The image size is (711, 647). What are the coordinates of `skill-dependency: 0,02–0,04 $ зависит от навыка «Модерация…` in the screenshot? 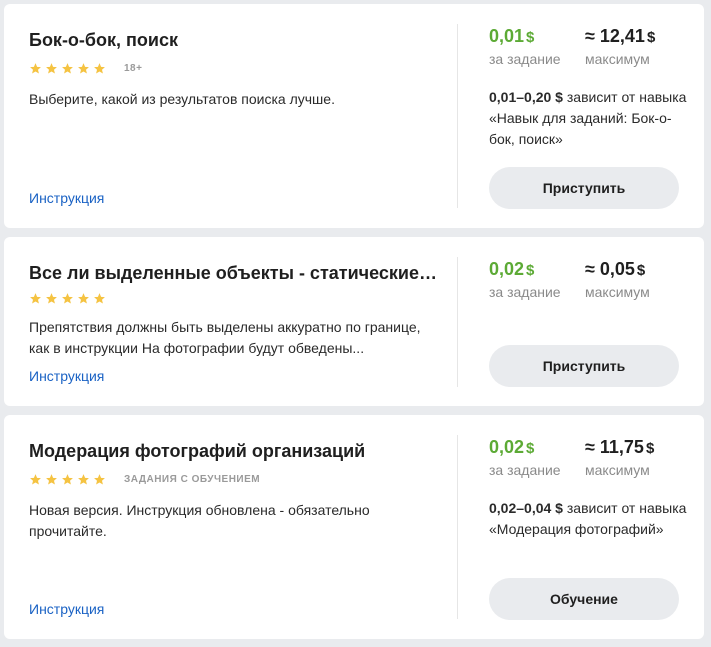 It's located at (589, 519).